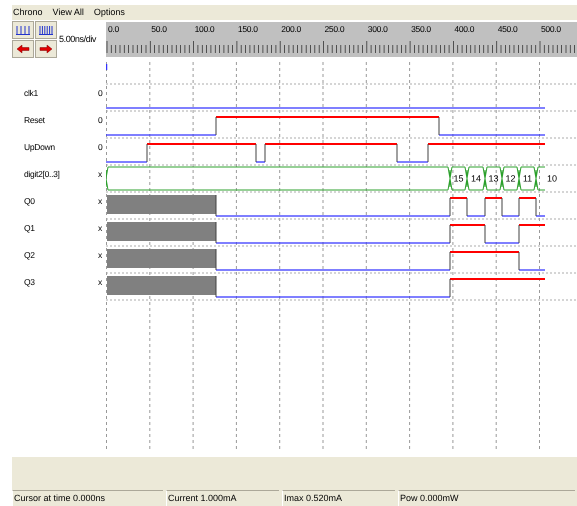 The width and height of the screenshot is (577, 506). I want to click on status-text: Current 1.000mA, so click(222, 498).